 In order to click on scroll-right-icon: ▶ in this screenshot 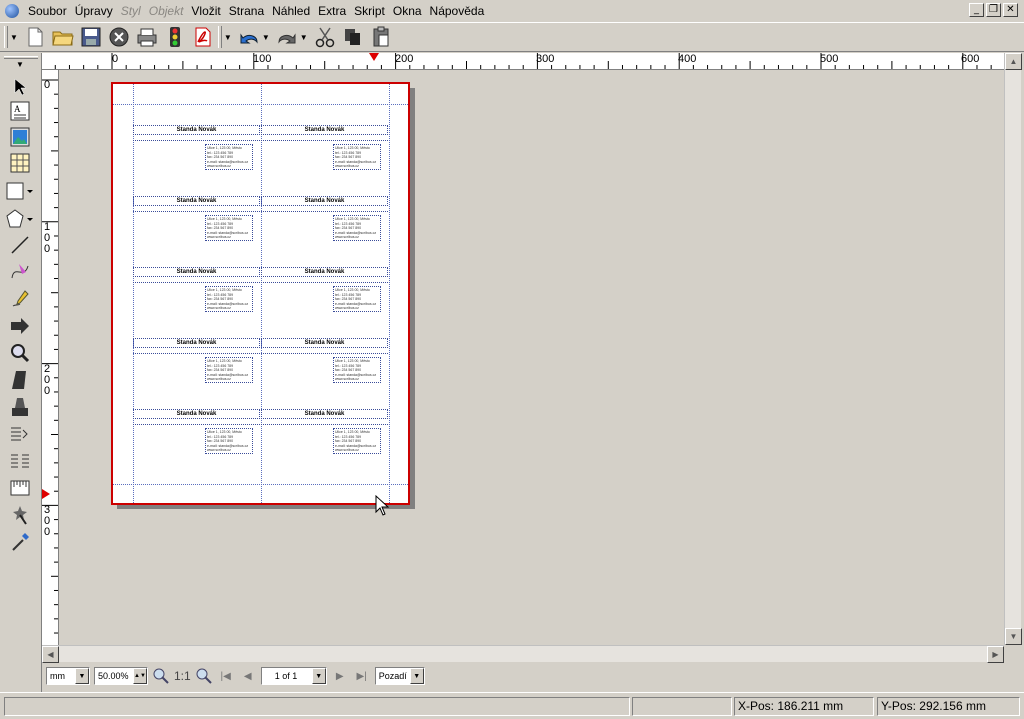, I will do `click(995, 654)`.